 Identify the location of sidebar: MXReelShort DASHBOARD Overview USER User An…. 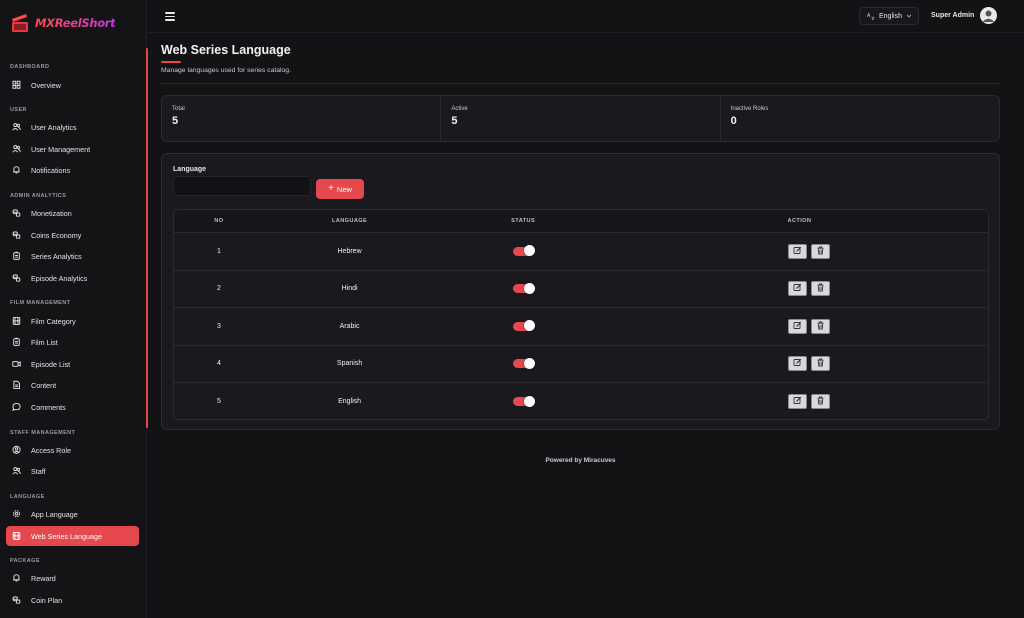
(74, 309).